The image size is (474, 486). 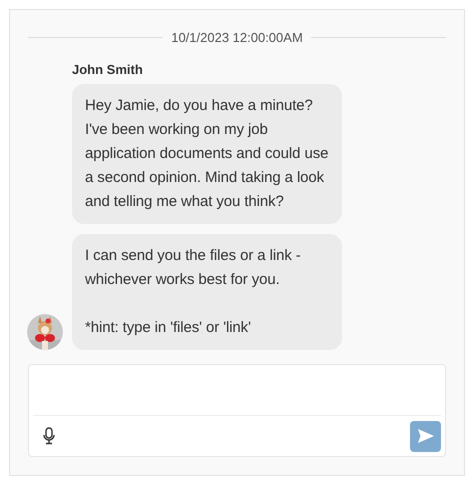 What do you see at coordinates (237, 38) in the screenshot?
I see `timestamp: 10/1/2023 12:00:00AM` at bounding box center [237, 38].